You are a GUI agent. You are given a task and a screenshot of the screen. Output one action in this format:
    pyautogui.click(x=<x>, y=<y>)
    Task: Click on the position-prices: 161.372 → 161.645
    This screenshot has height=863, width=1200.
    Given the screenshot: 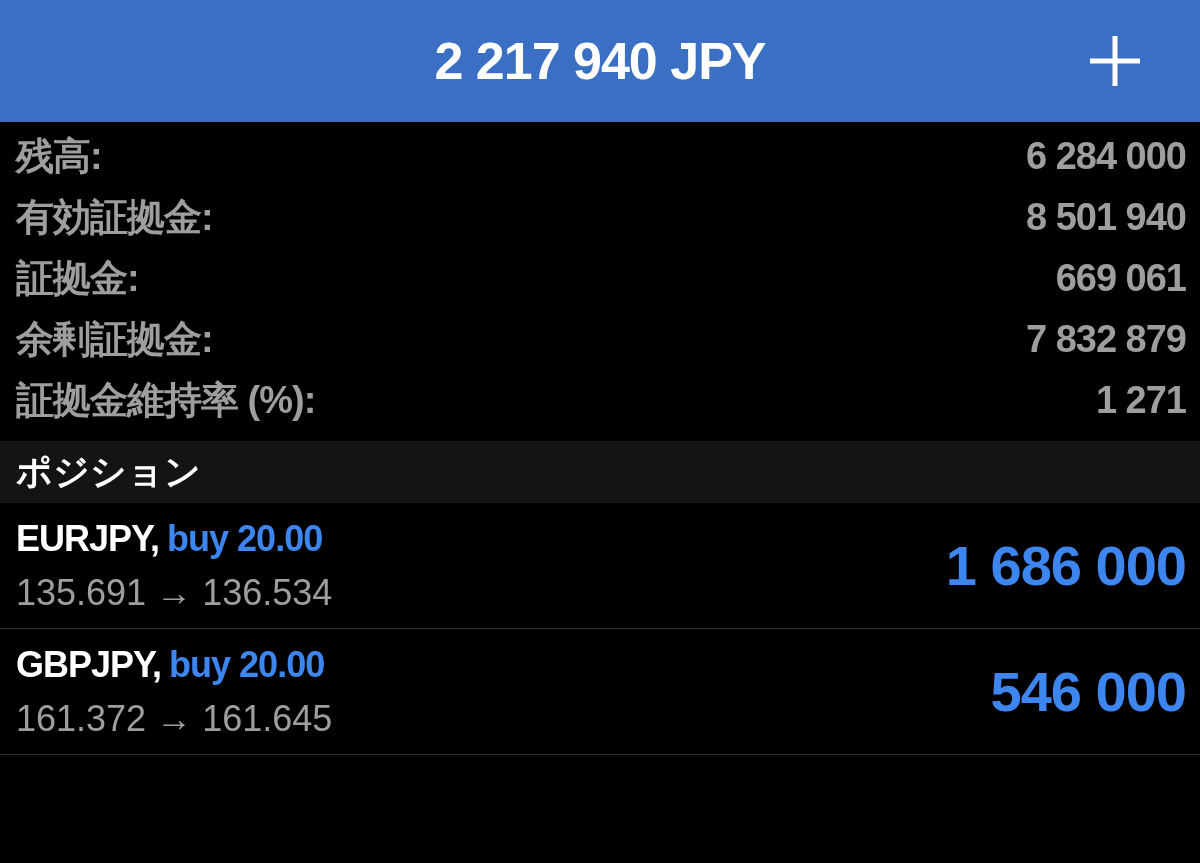 What is the action you would take?
    pyautogui.click(x=174, y=718)
    